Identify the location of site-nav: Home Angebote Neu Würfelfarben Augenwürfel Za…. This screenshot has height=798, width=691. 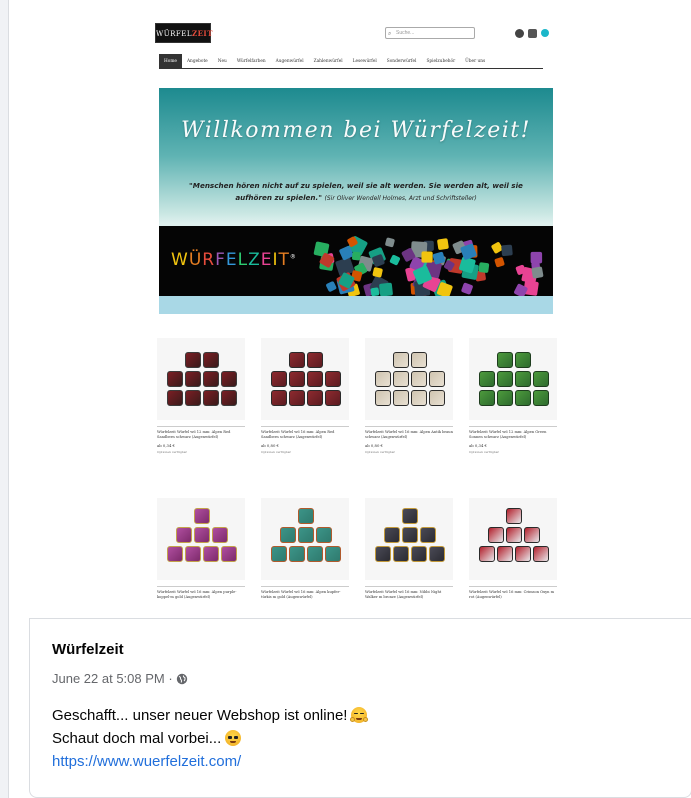
(351, 61).